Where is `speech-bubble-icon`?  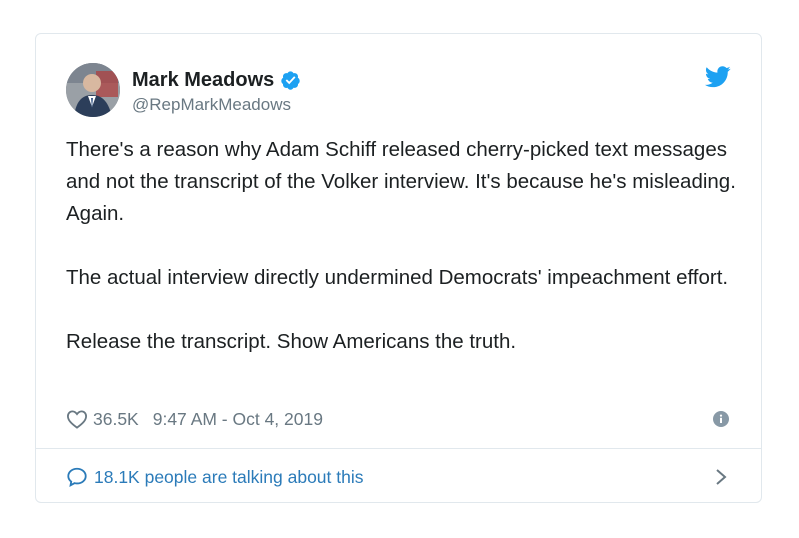 speech-bubble-icon is located at coordinates (77, 477).